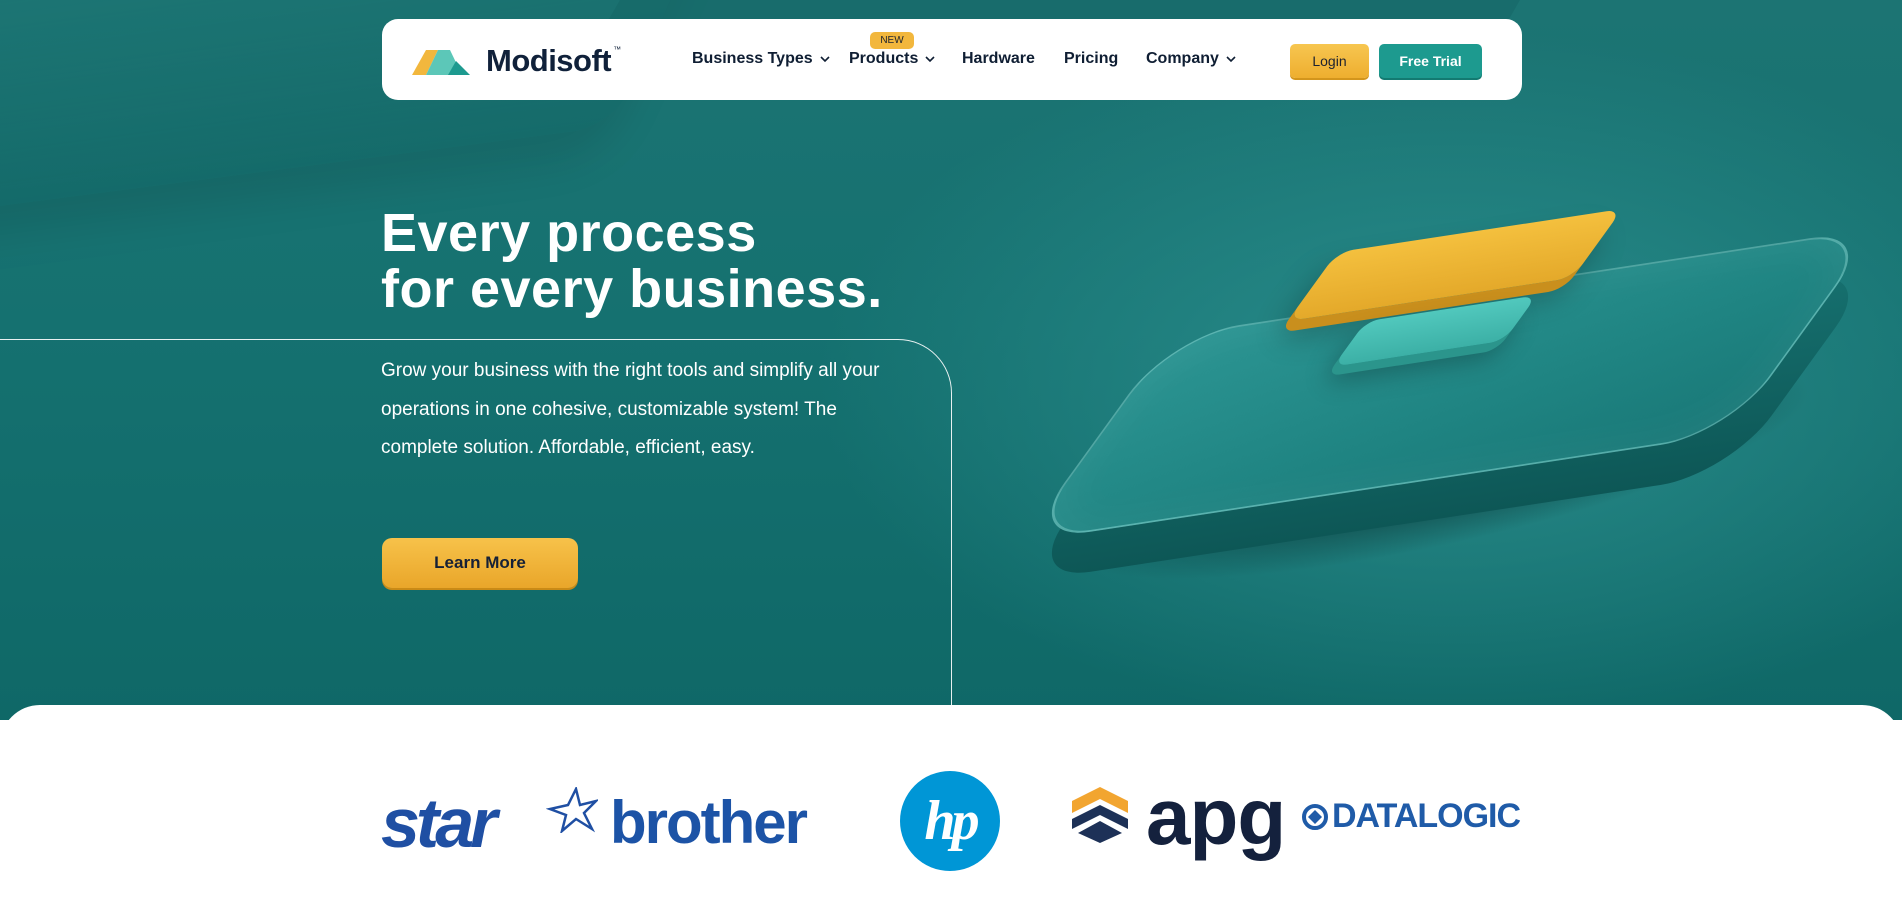 This screenshot has height=898, width=1902. What do you see at coordinates (549, 60) in the screenshot?
I see `brand-name: Modisoft` at bounding box center [549, 60].